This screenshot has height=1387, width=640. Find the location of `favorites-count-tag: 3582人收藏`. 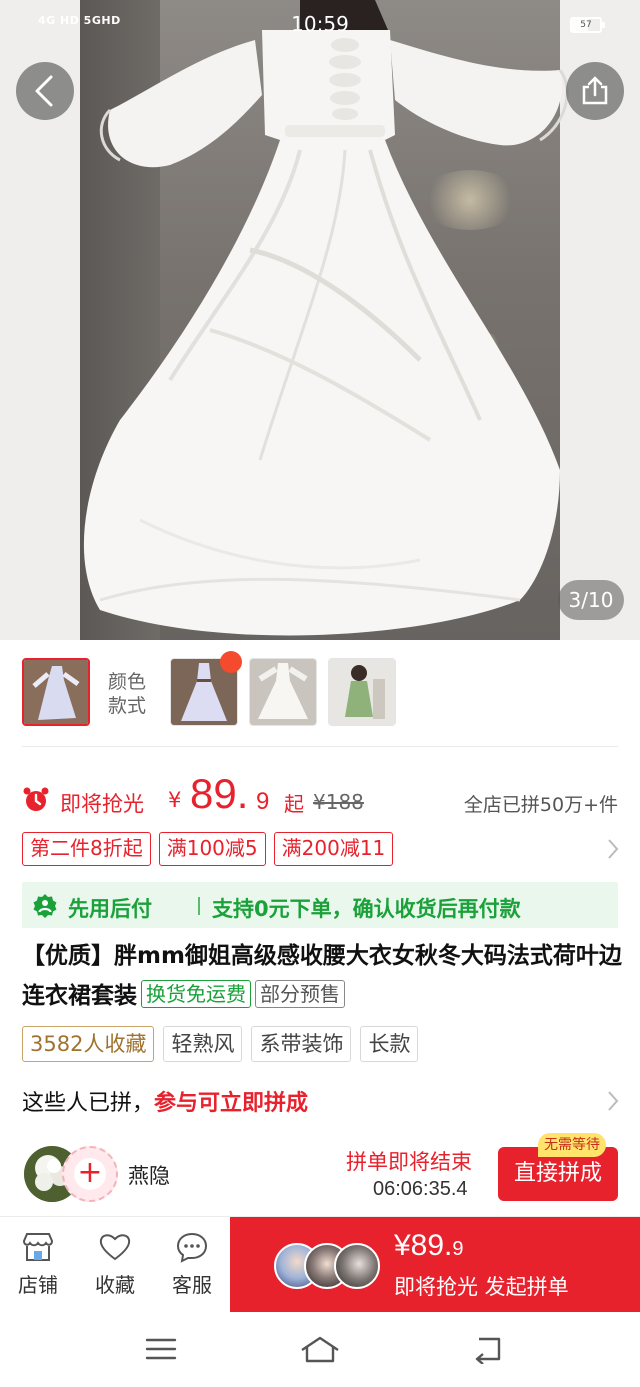

favorites-count-tag: 3582人收藏 is located at coordinates (88, 1044).